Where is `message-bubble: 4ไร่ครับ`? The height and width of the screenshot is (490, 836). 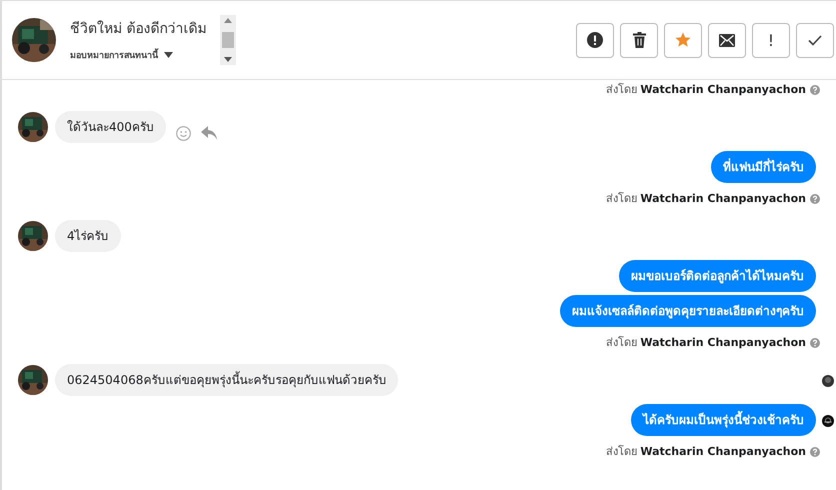 message-bubble: 4ไร่ครับ is located at coordinates (88, 236).